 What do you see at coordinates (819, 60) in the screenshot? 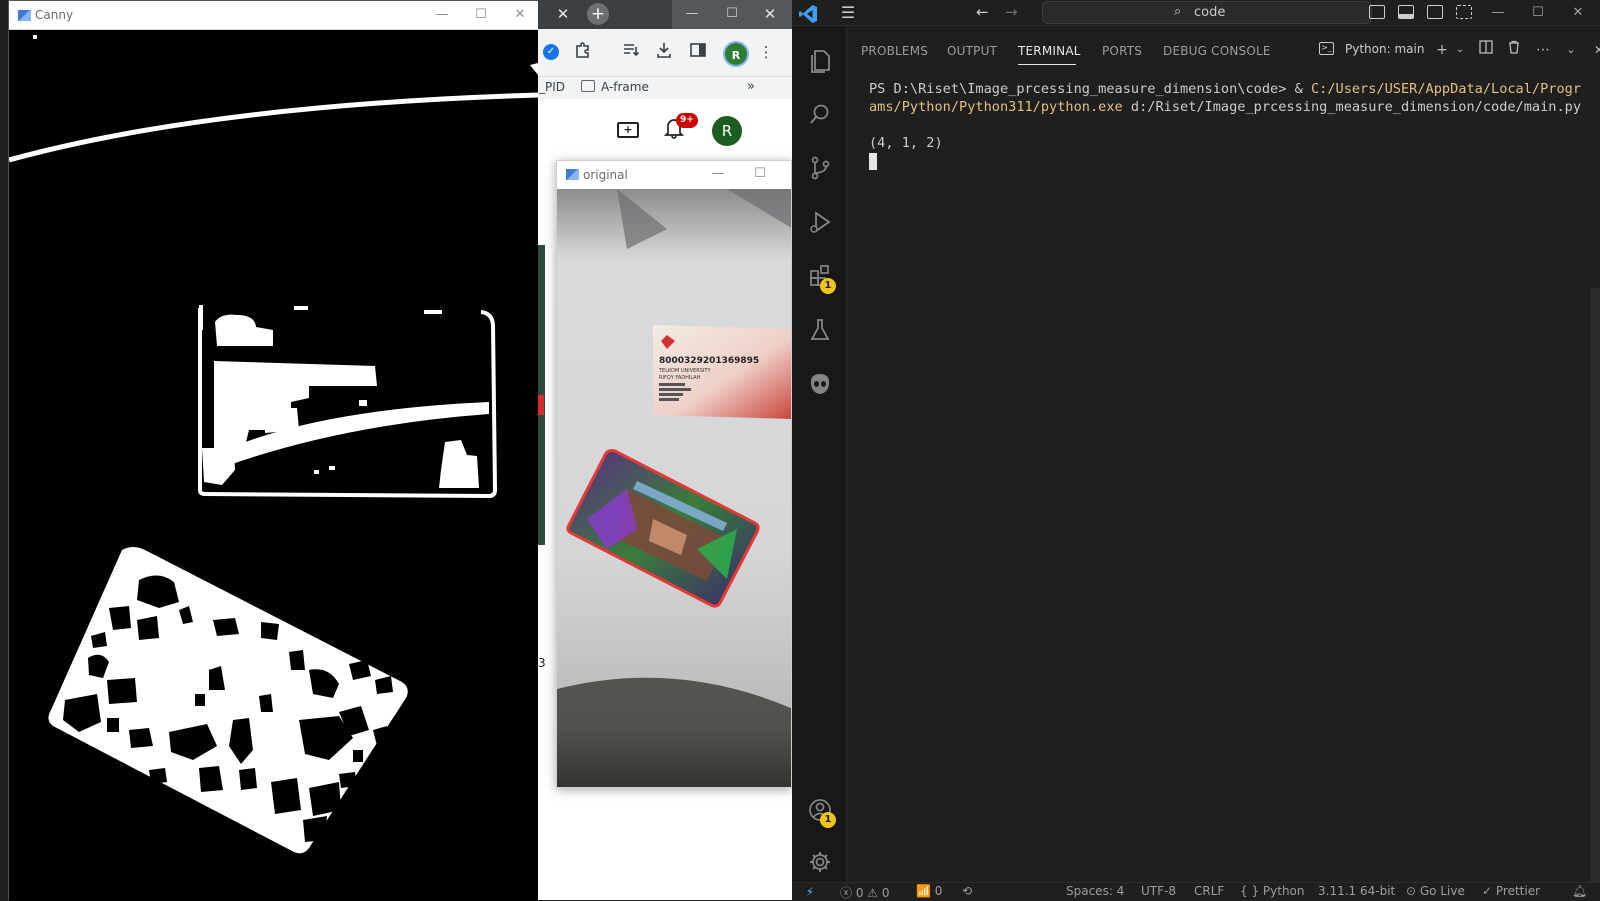
I see `explorer-icon` at bounding box center [819, 60].